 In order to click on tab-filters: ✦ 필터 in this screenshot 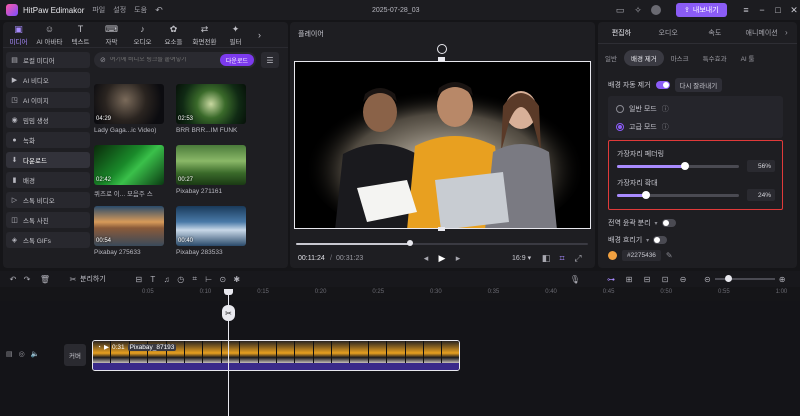, I will do `click(235, 35)`.